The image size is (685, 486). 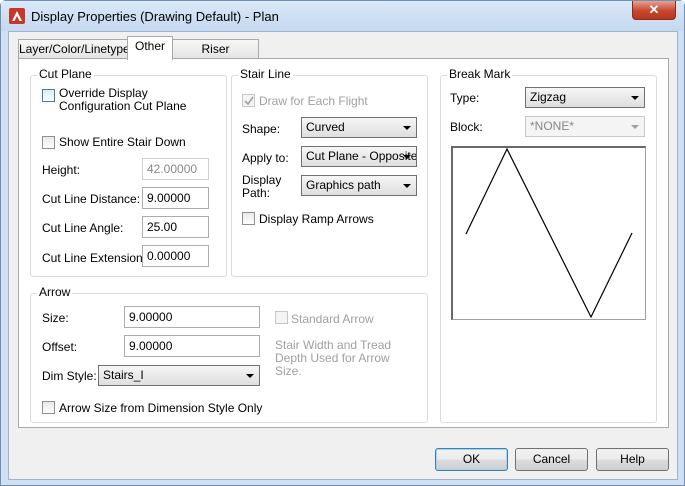 I want to click on dim-style-select-value: Stairs_I, so click(x=123, y=375).